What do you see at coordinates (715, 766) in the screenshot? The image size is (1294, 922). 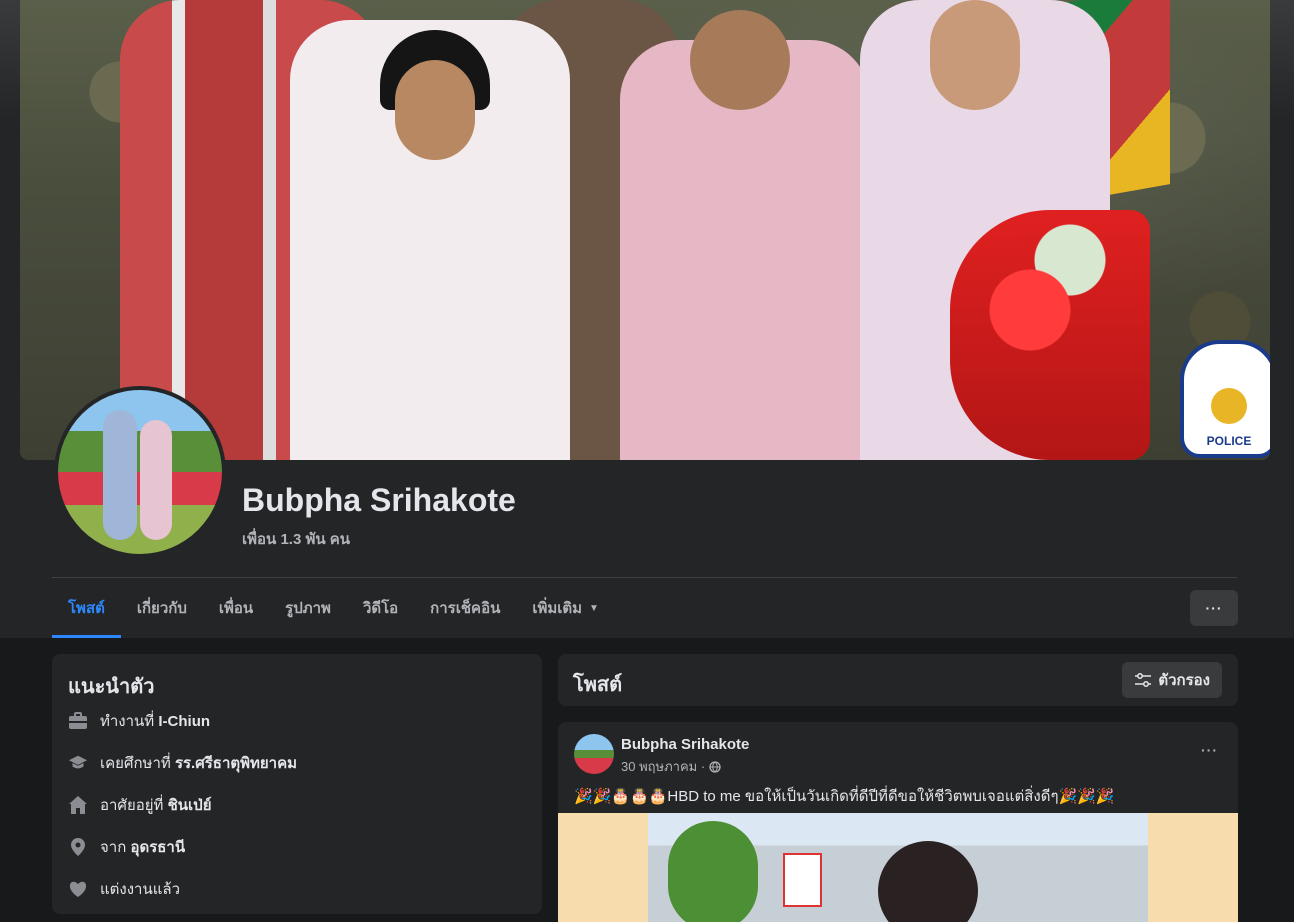 I see `globe-icon` at bounding box center [715, 766].